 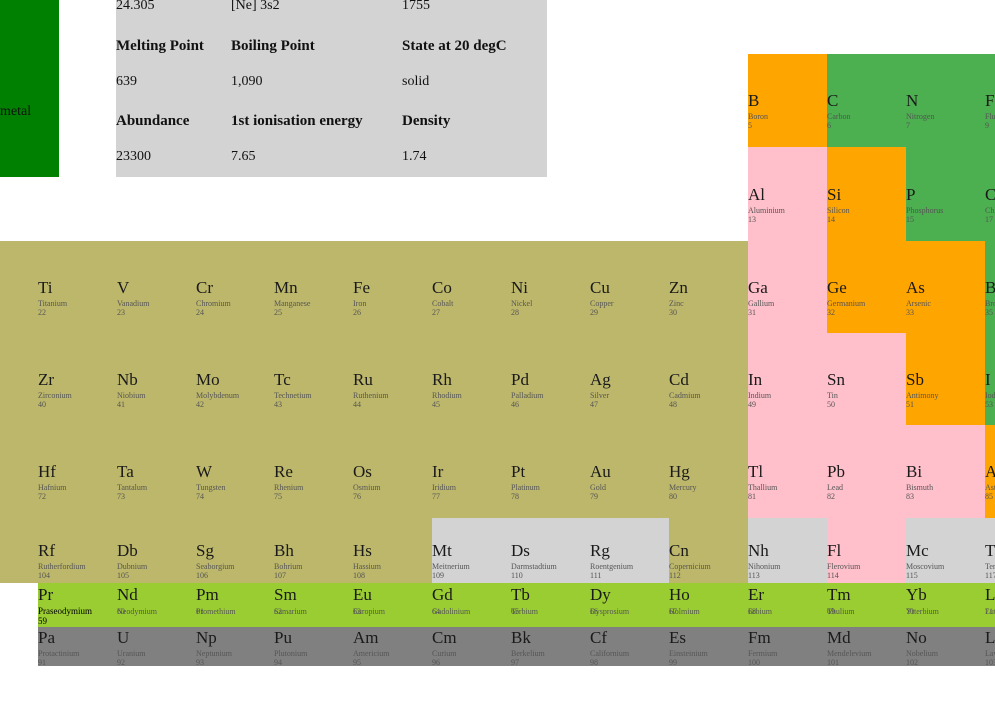 What do you see at coordinates (550, 471) in the screenshot?
I see `element-cell-platinum: Pt Platinum 78` at bounding box center [550, 471].